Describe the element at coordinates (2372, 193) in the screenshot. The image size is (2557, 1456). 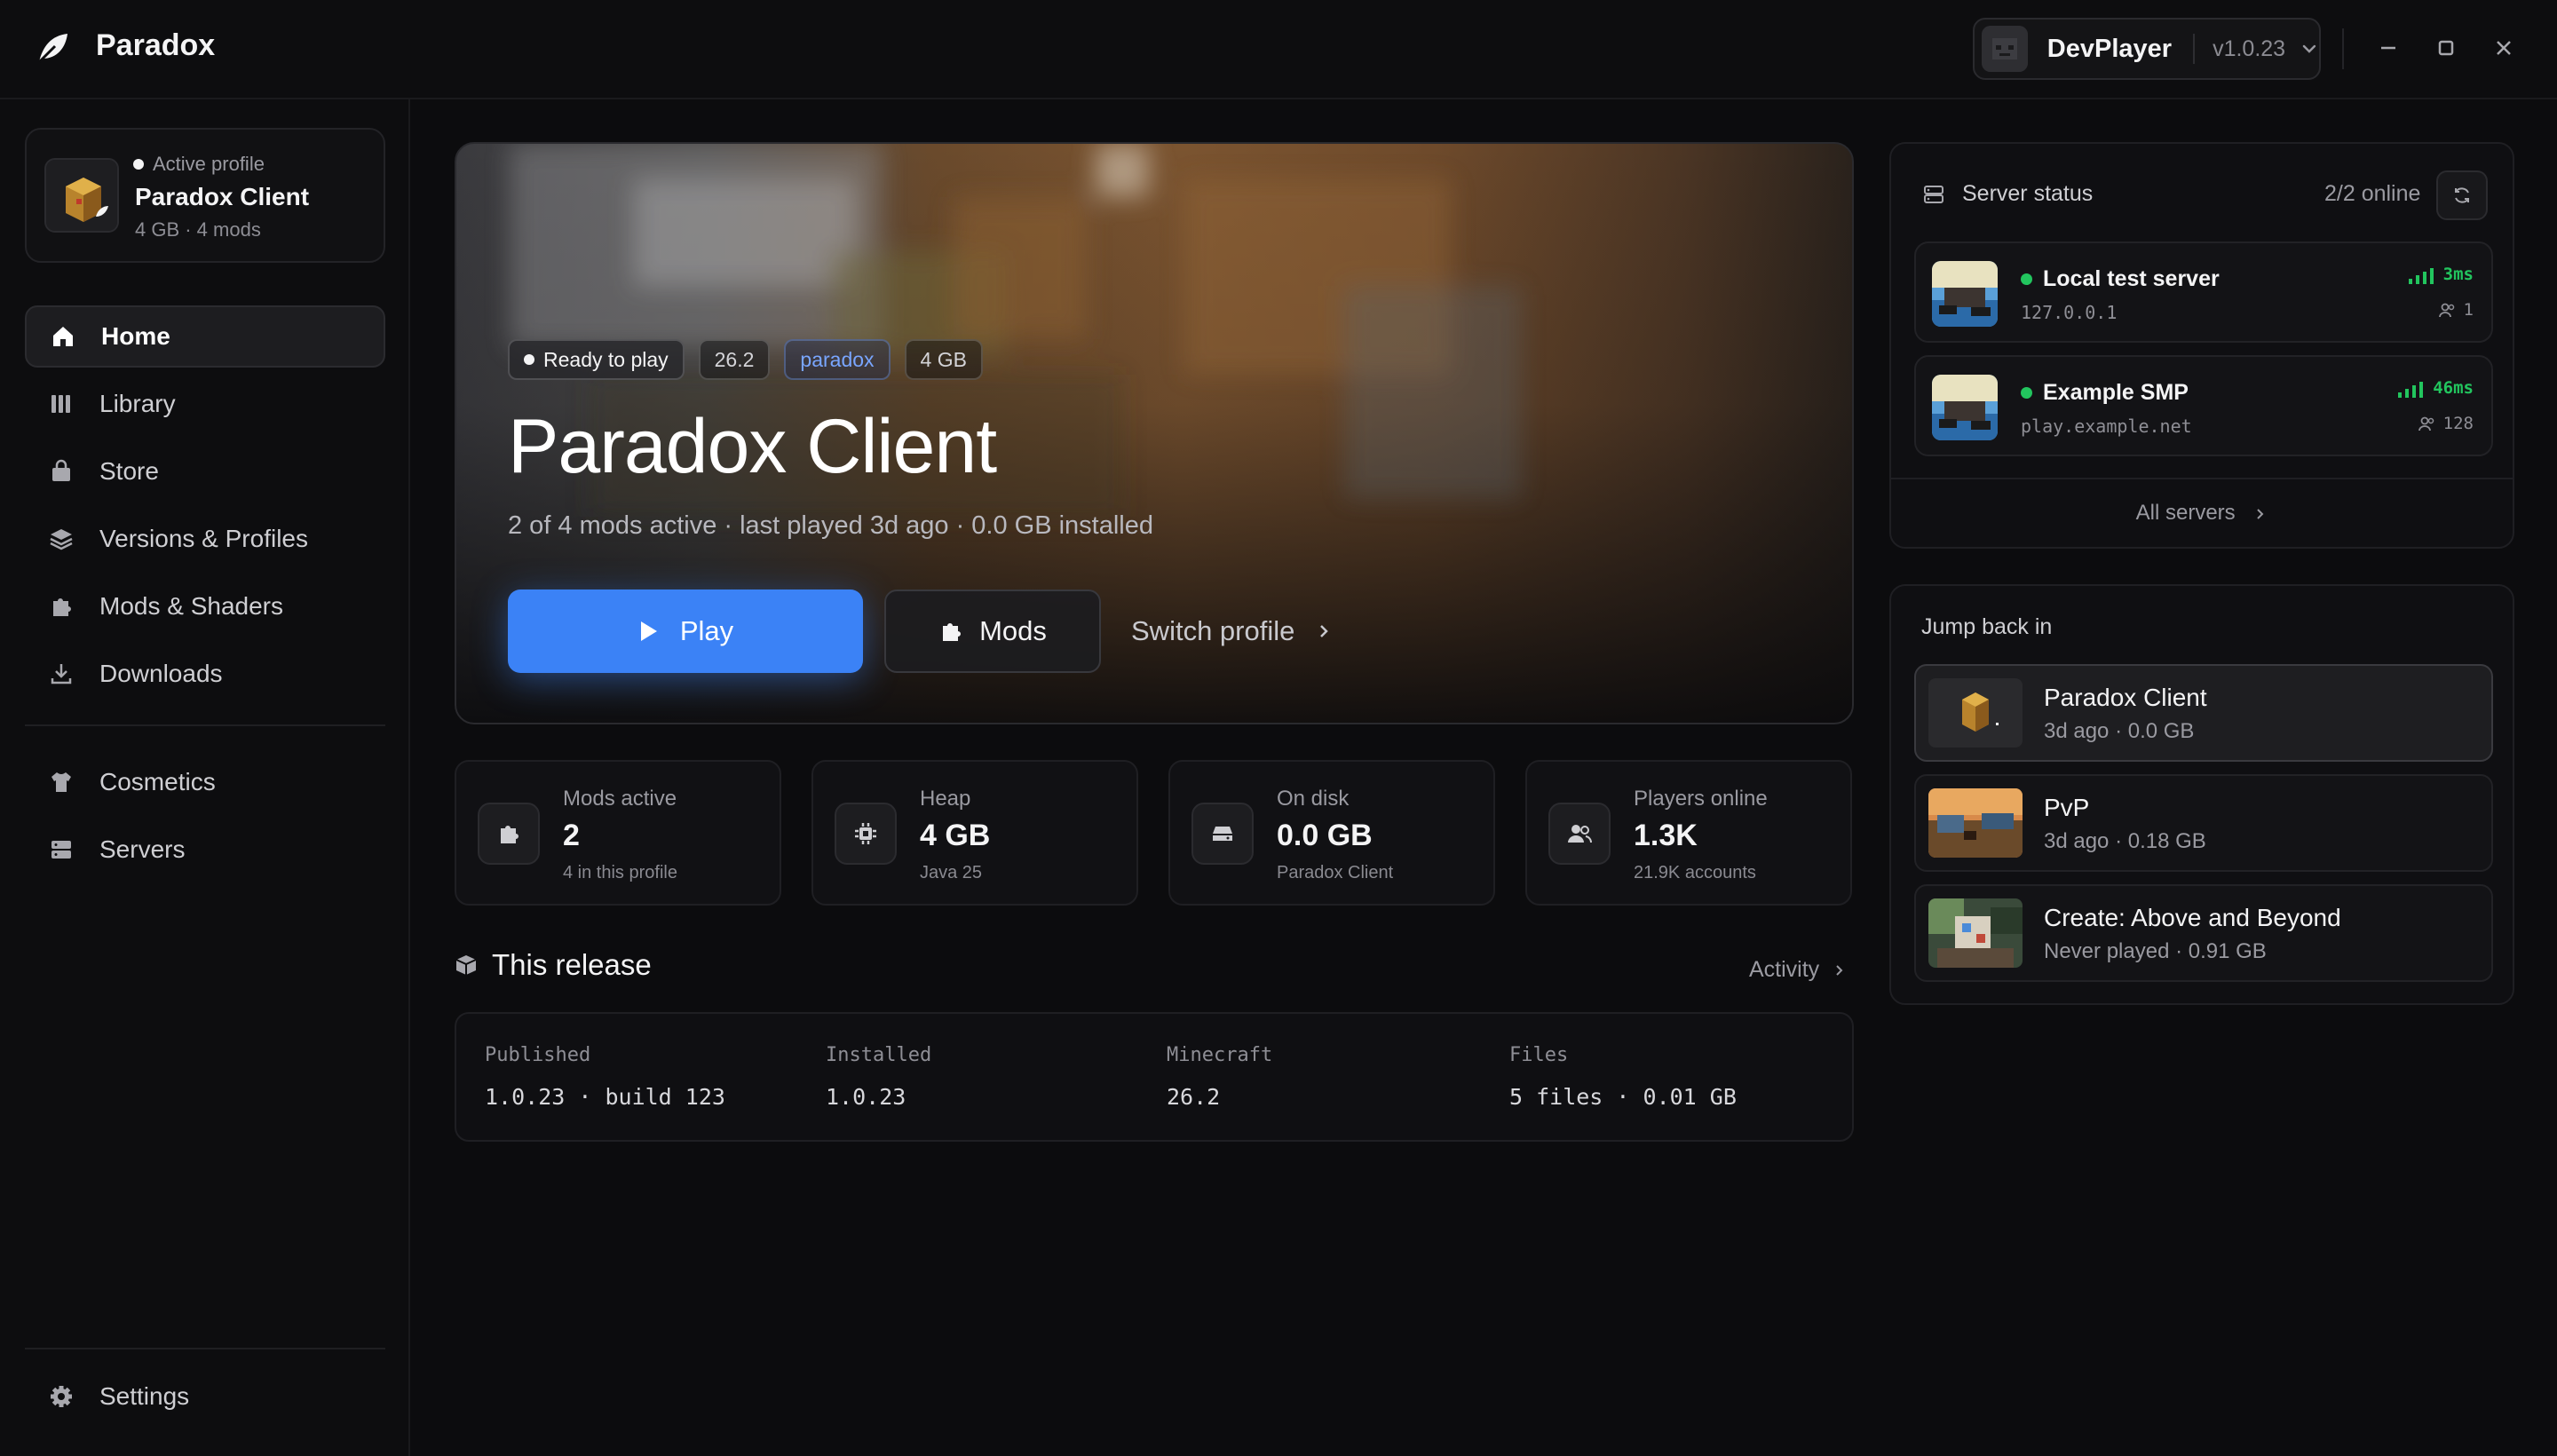
I see `online-count: 2/2 online` at that location.